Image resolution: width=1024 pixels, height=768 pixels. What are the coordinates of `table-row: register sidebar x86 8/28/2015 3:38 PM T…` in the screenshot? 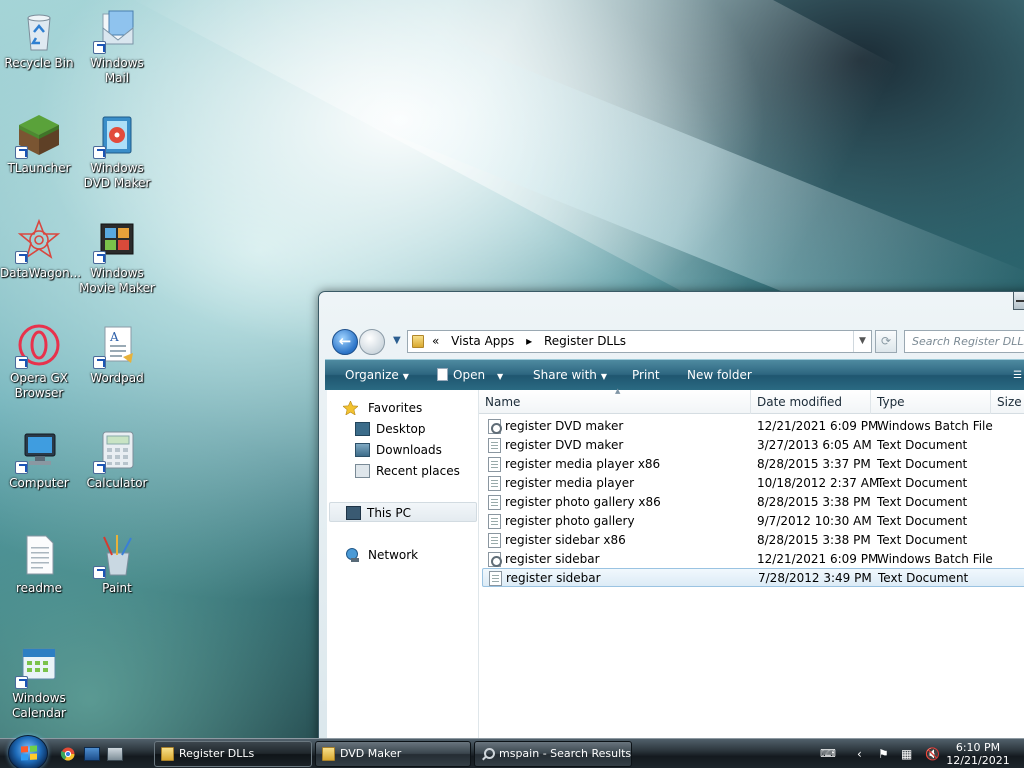 It's located at (751, 540).